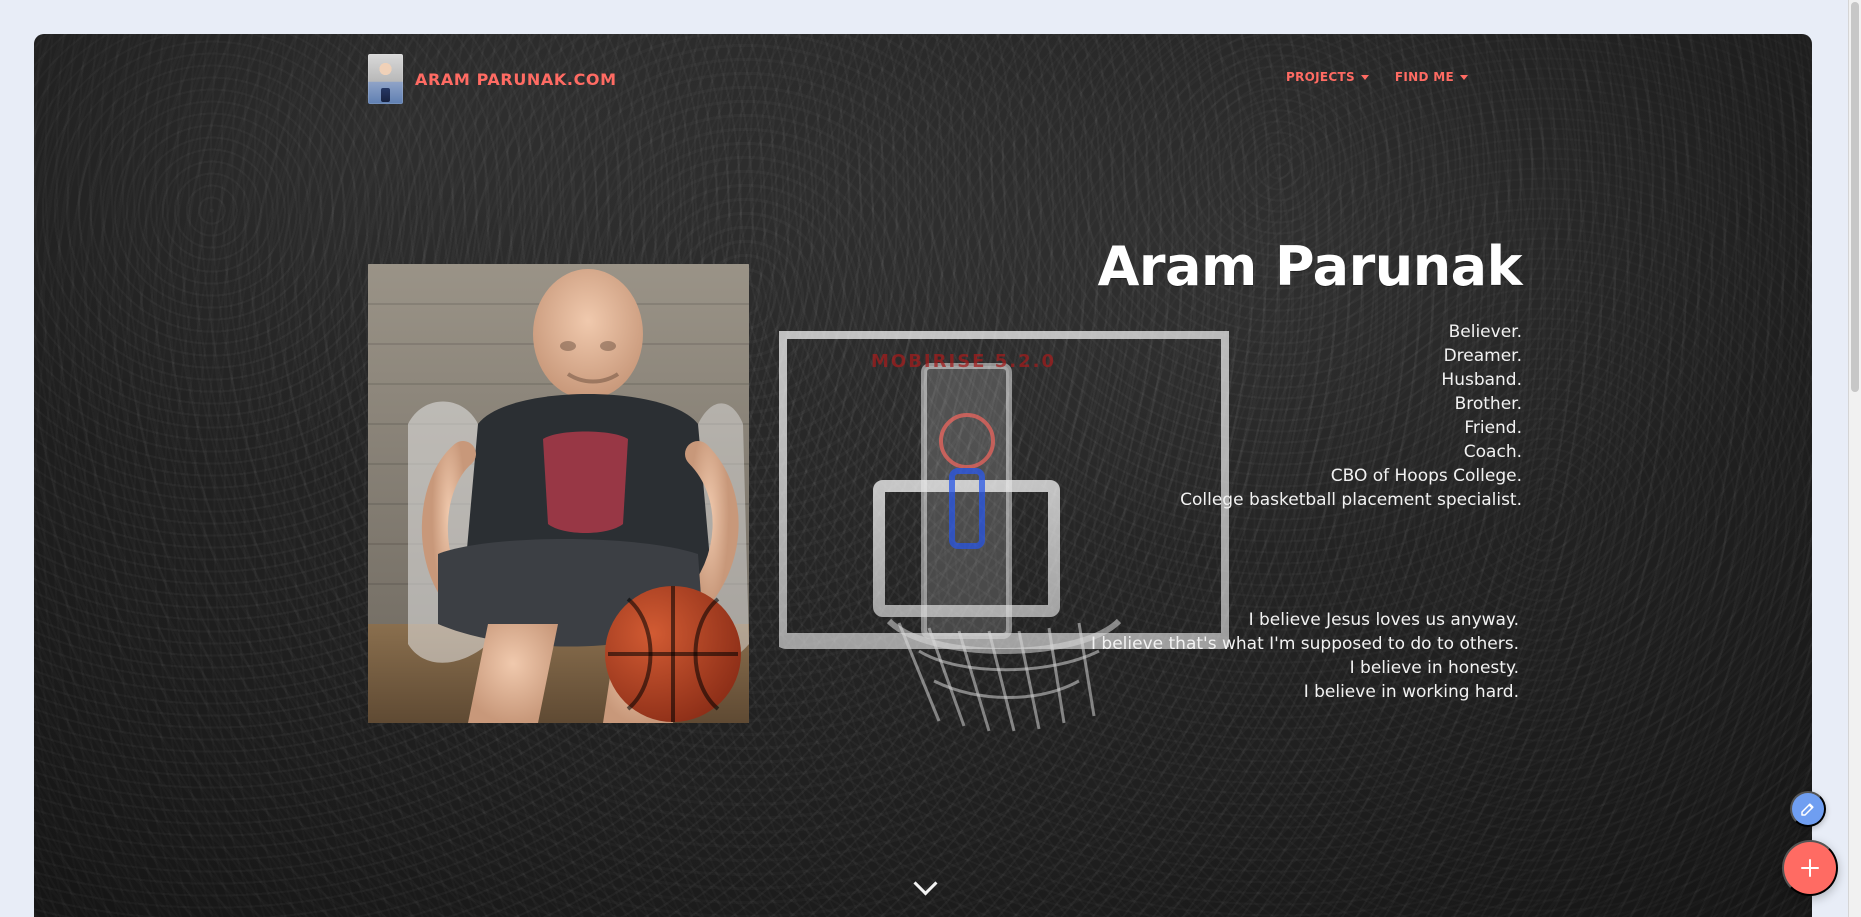 This screenshot has width=1861, height=917. I want to click on identity-item: Dreamer., so click(1482, 356).